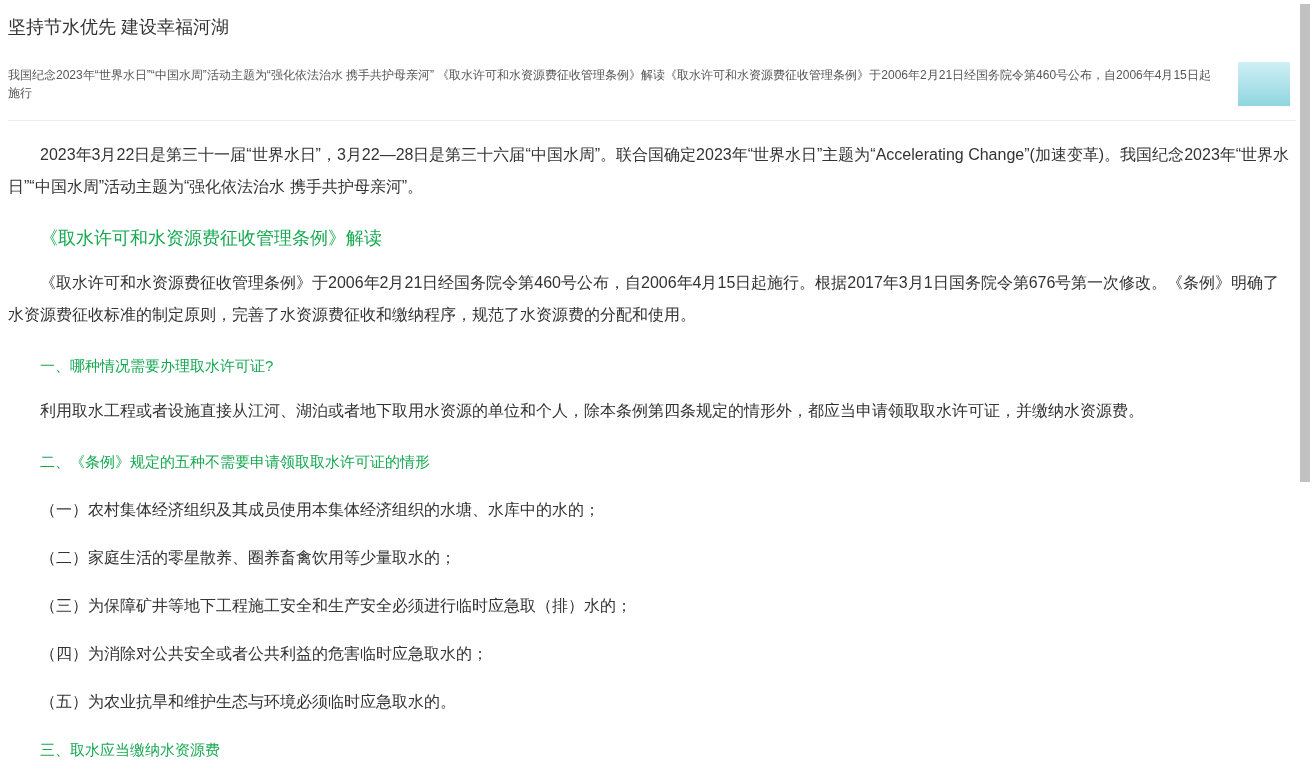 The height and width of the screenshot is (775, 1314). Describe the element at coordinates (248, 558) in the screenshot. I see `list-item: （二）家庭生活的零星散养、圈养畜禽饮用等少量取水的；` at that location.